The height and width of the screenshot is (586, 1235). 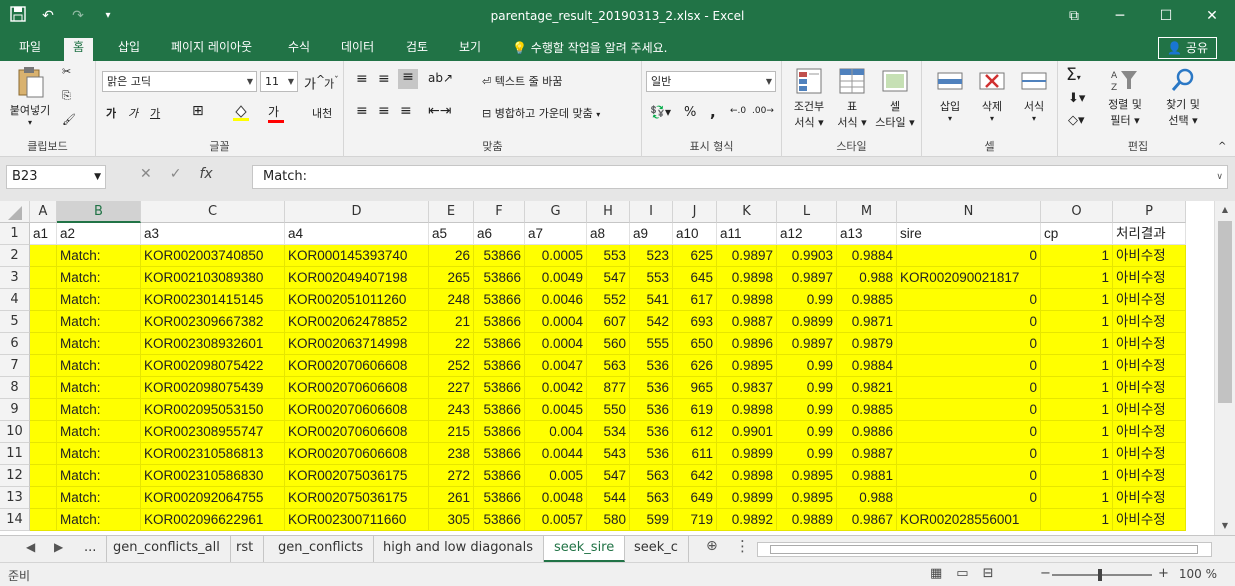 I want to click on table-cell: 0.0044, so click(x=556, y=454).